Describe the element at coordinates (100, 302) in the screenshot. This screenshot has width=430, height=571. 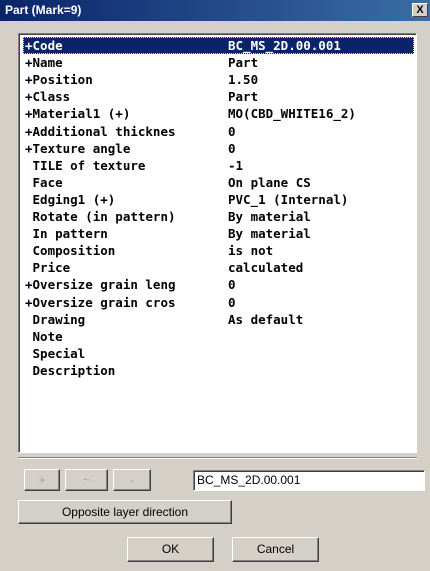
I see `property-name: +Oversize grain cros` at that location.